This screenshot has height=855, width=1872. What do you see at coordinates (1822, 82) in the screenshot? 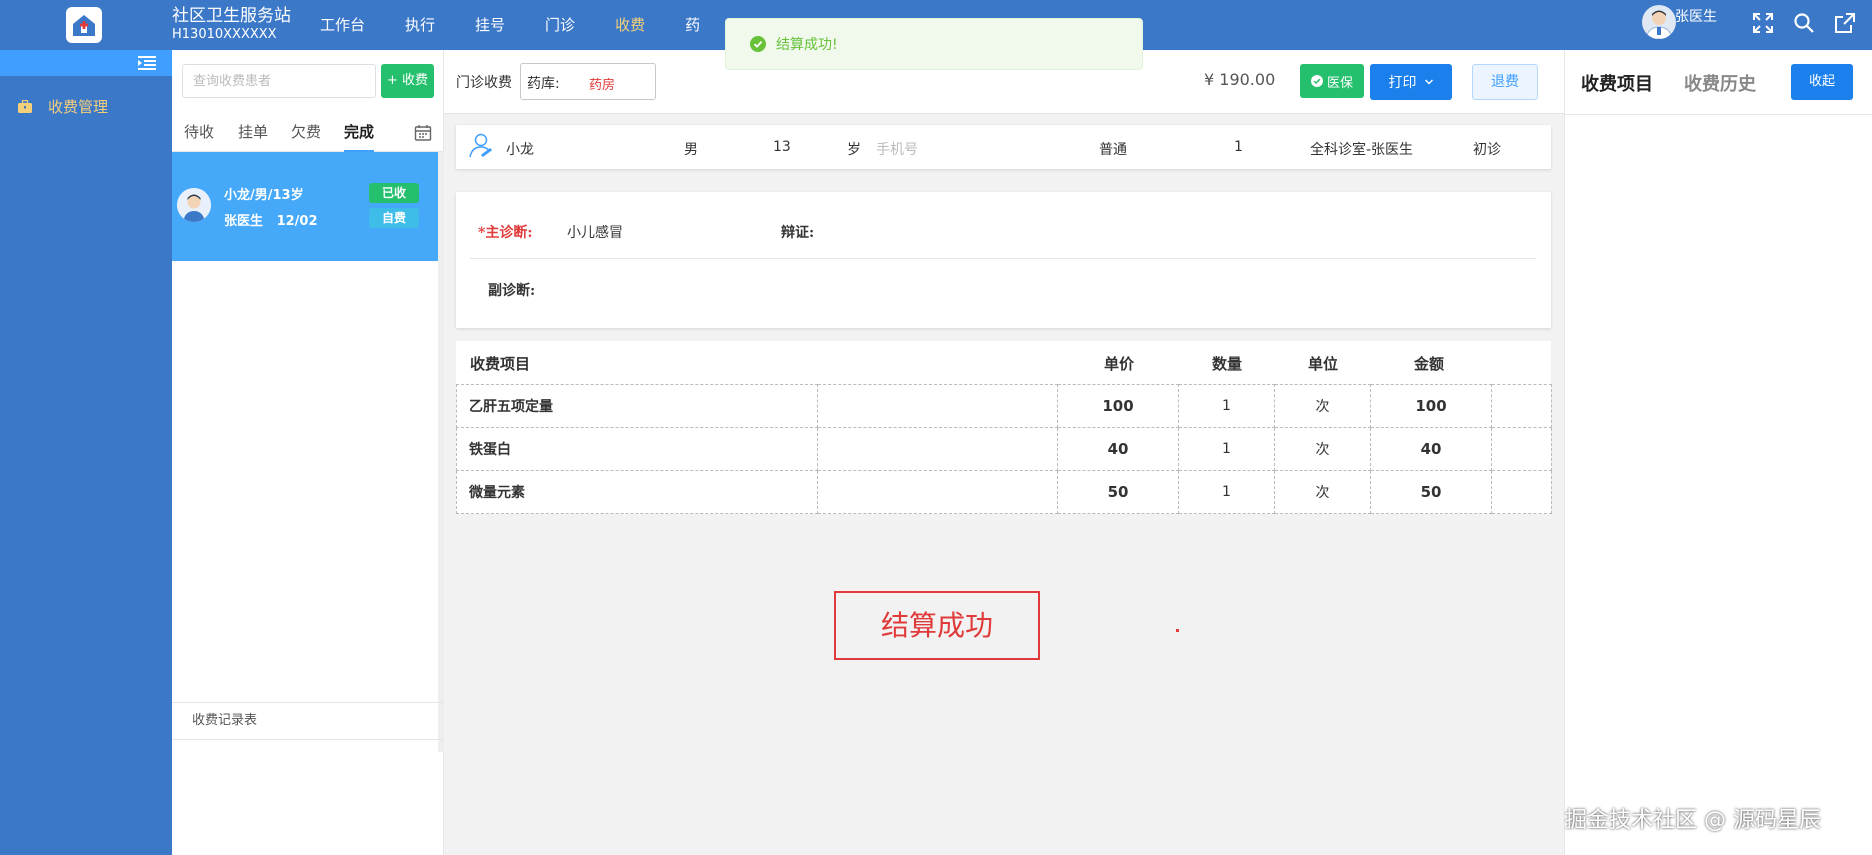
I see `collapse-button: 收起` at bounding box center [1822, 82].